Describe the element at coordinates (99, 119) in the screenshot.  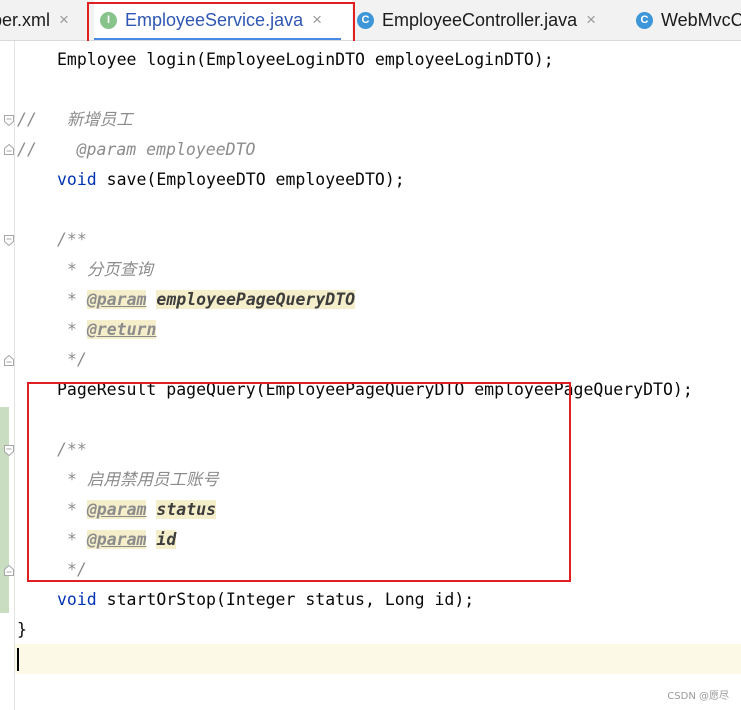
I see `comment-token: 新增员工` at that location.